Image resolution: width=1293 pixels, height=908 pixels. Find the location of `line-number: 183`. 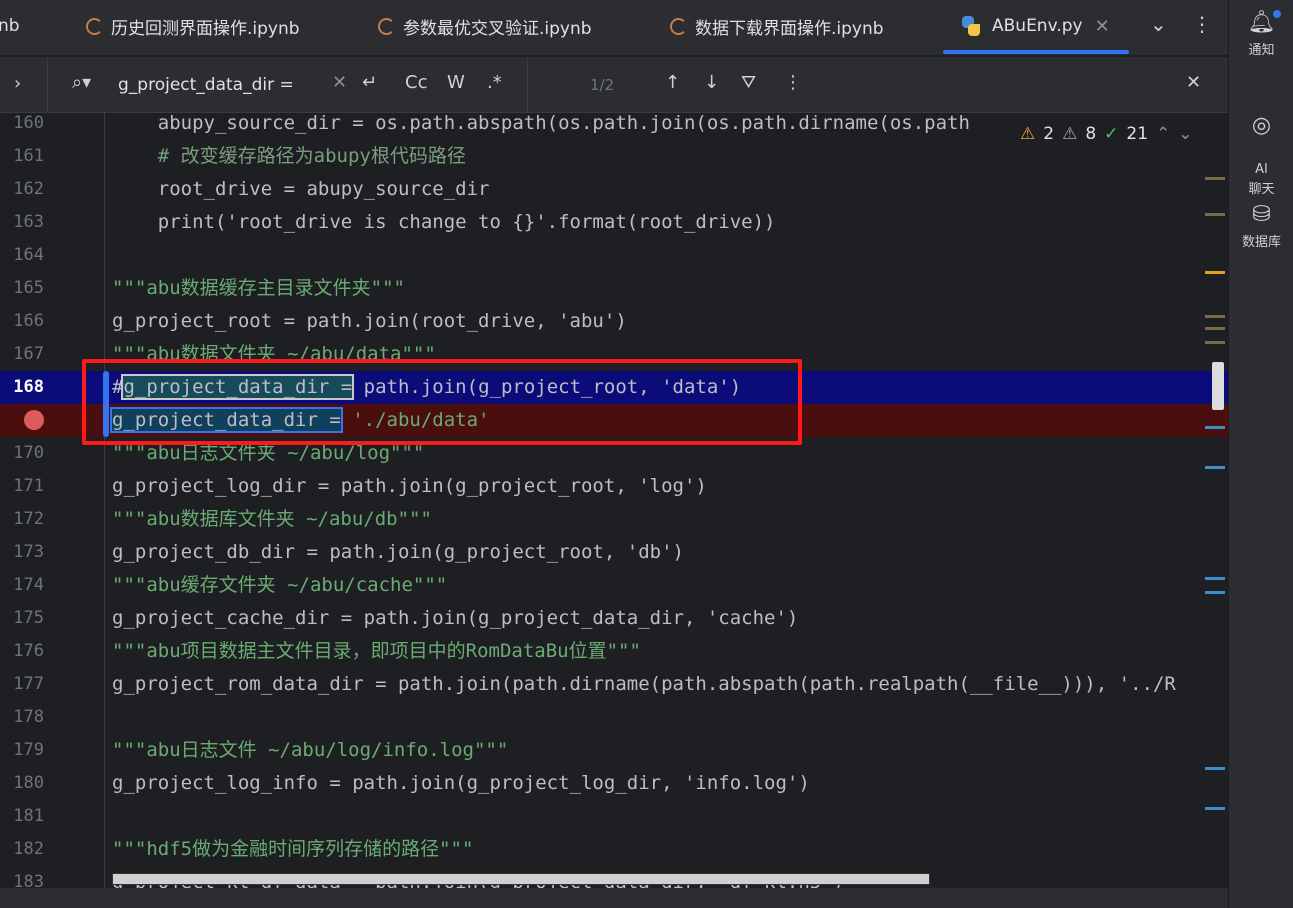

line-number: 183 is located at coordinates (22, 877).